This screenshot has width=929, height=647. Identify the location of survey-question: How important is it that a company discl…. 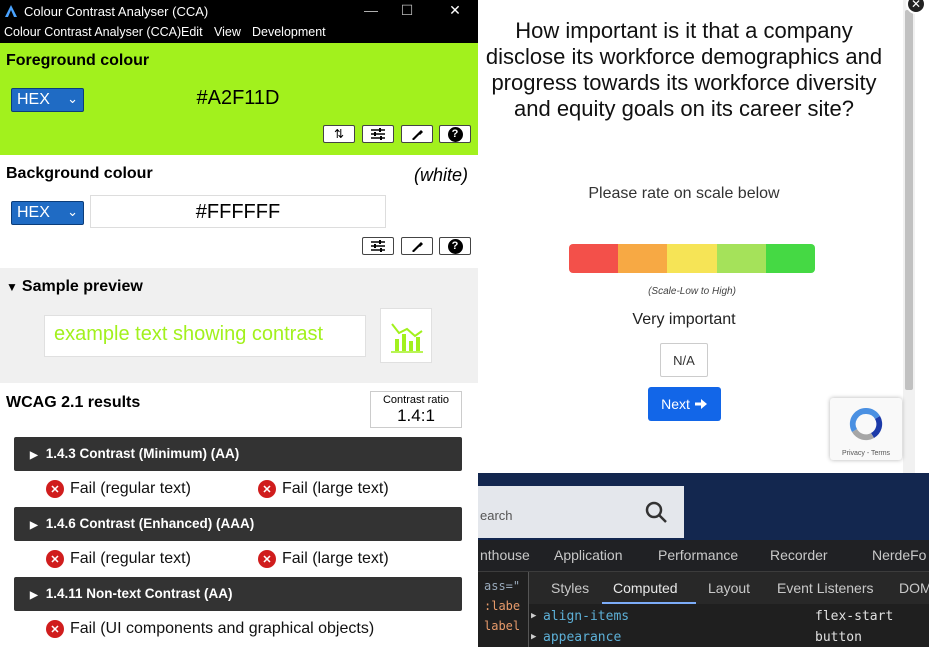
(684, 69).